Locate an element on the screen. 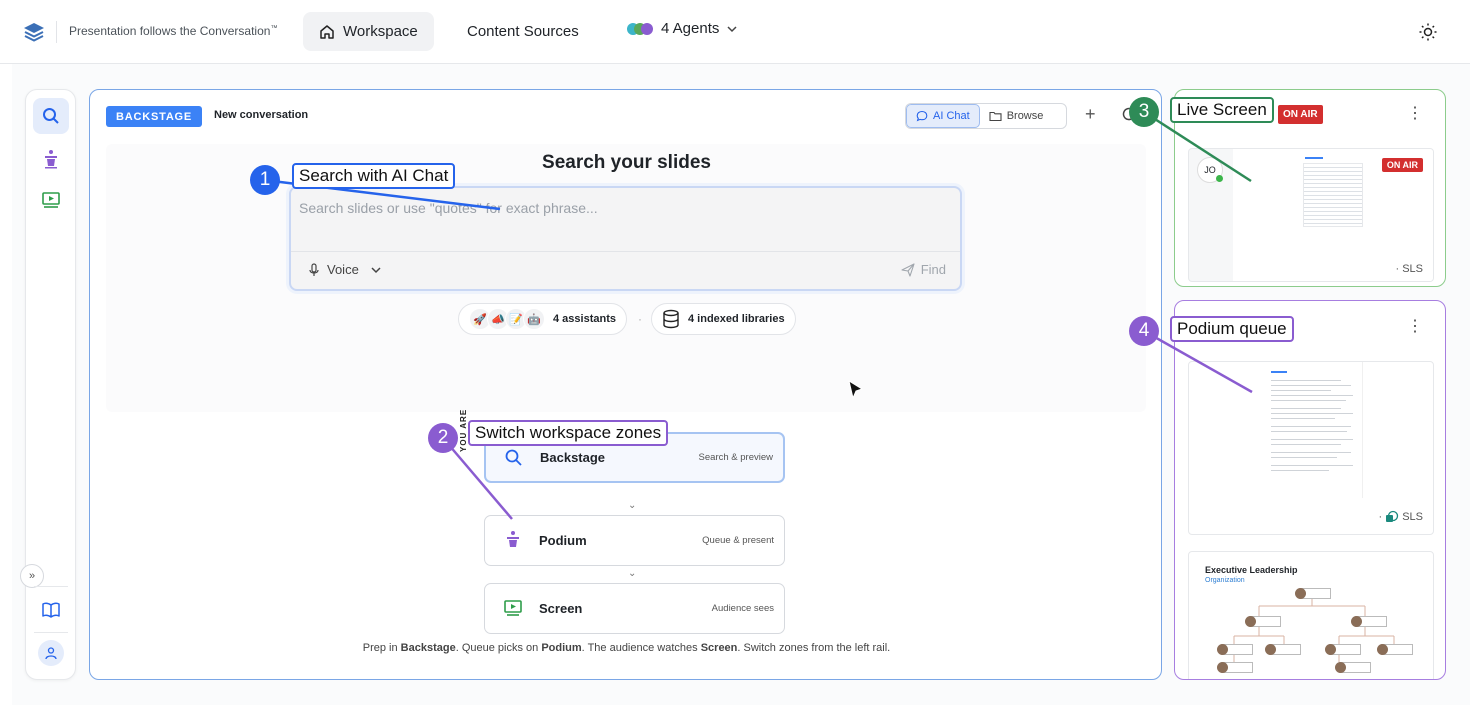  find-button: Find is located at coordinates (923, 269).